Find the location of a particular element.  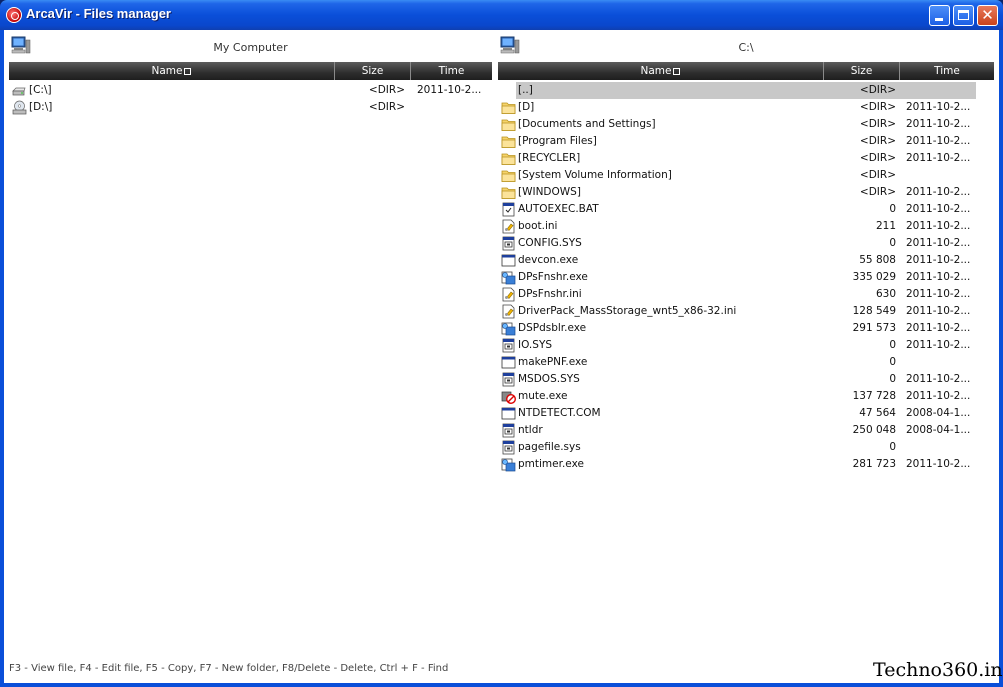

left-name-column-header: Name is located at coordinates (172, 71).